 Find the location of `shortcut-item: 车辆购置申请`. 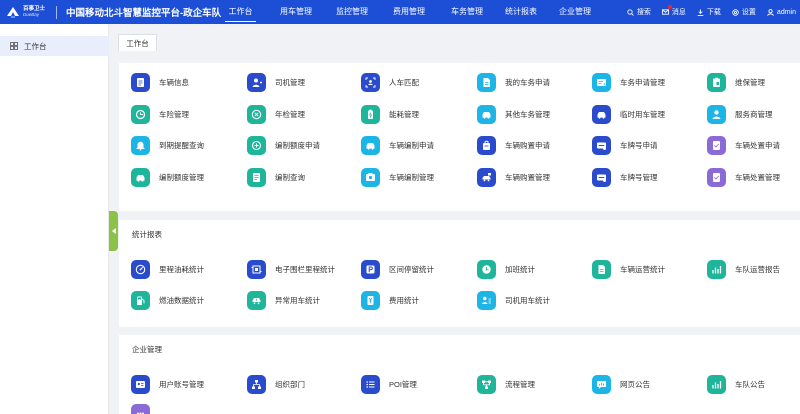

shortcut-item: 车辆购置申请 is located at coordinates (513, 145).